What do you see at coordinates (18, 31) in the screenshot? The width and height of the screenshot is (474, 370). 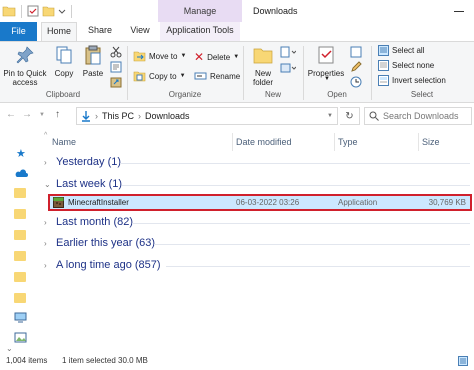 I see `tab-file: File` at bounding box center [18, 31].